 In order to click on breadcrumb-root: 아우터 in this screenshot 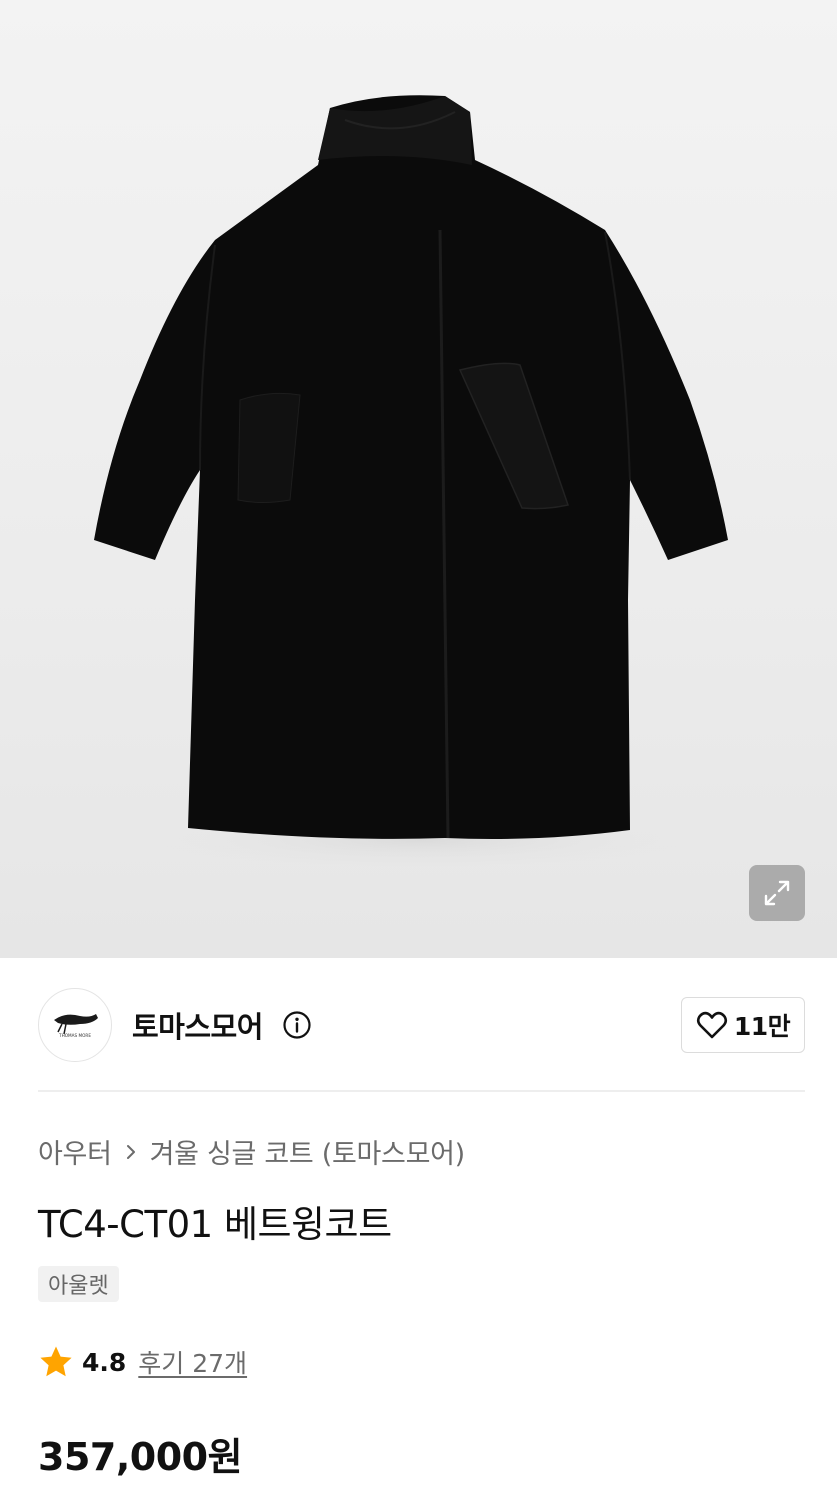, I will do `click(75, 1151)`.